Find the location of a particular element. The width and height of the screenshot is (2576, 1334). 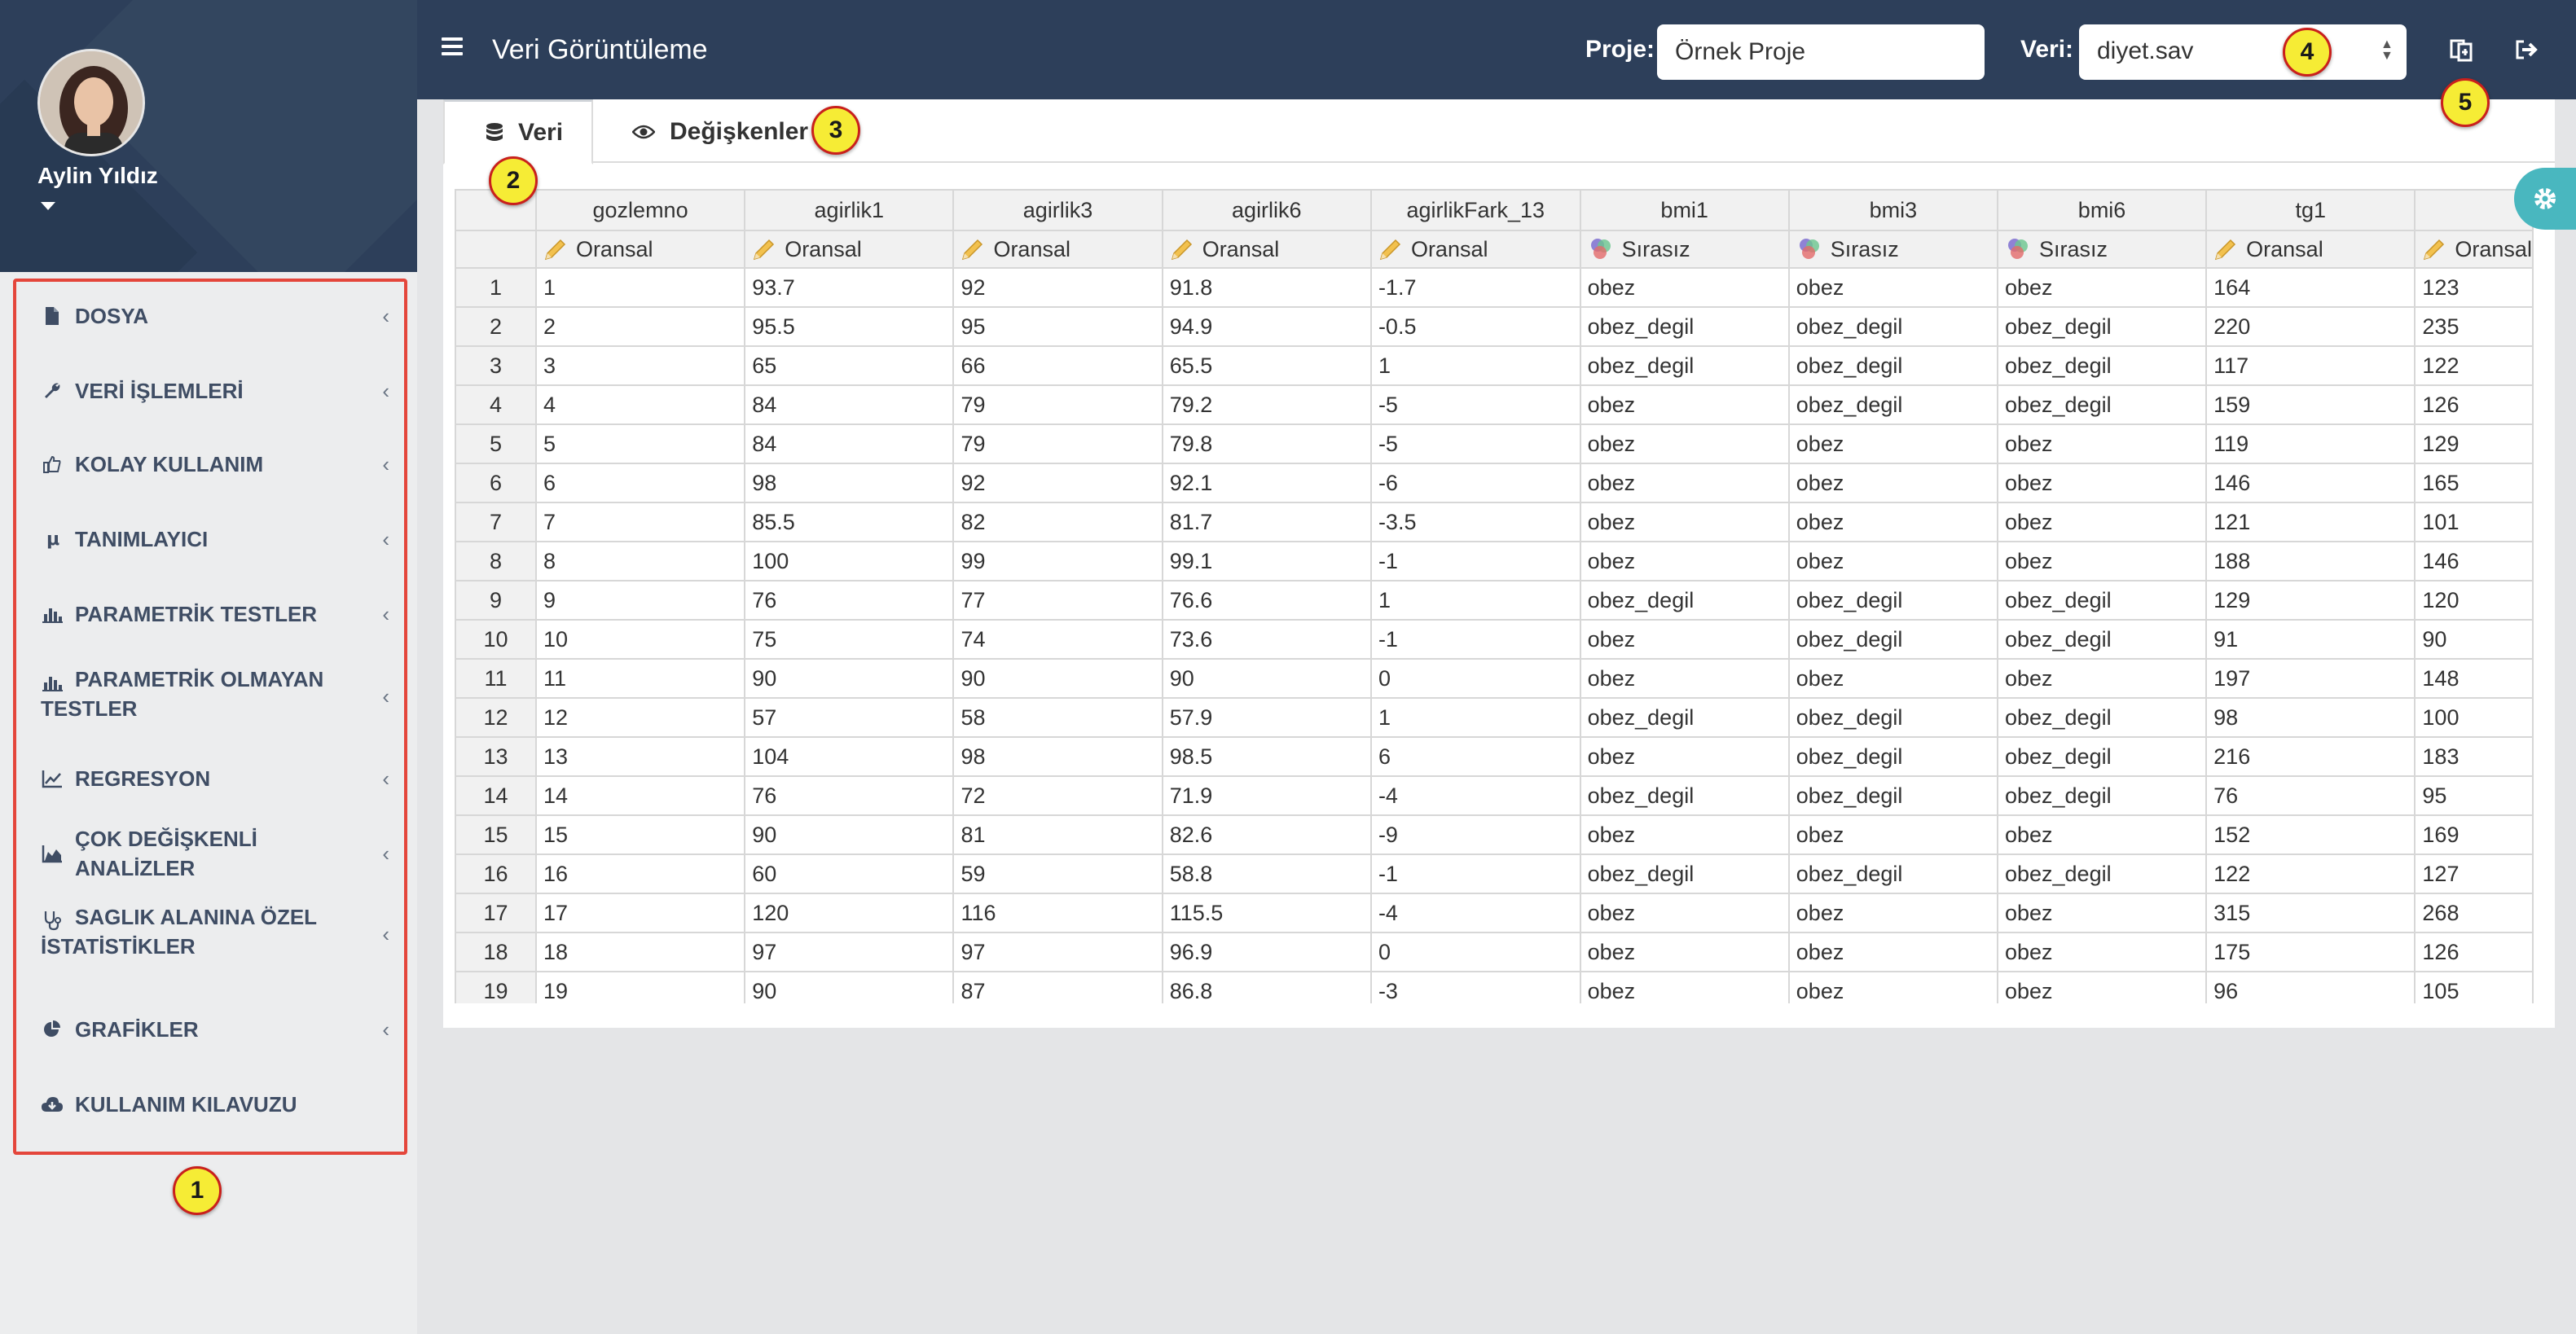

table-cell: 99 is located at coordinates (1057, 561).